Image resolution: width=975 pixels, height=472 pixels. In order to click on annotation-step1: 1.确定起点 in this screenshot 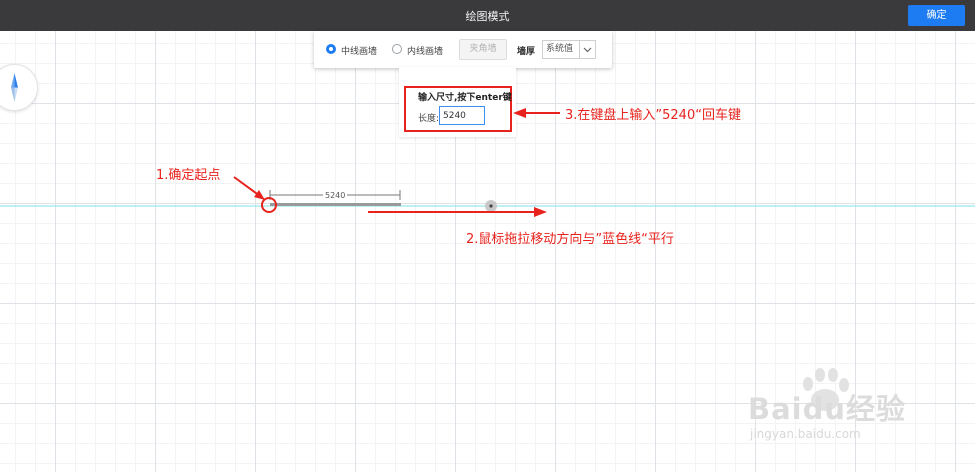, I will do `click(188, 175)`.